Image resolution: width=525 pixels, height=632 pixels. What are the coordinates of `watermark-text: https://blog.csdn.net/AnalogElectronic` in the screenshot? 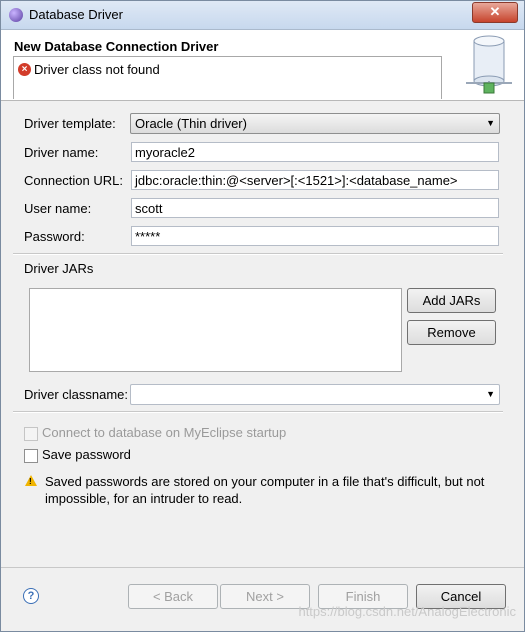 It's located at (407, 611).